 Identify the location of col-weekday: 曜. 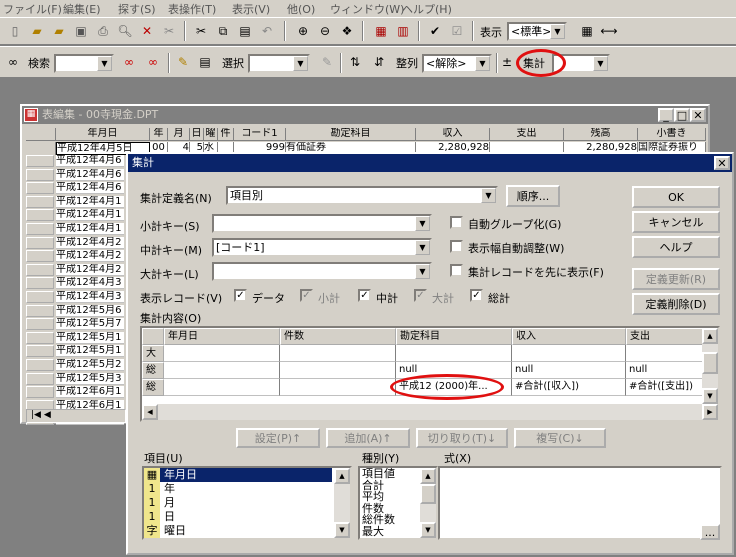
(211, 134).